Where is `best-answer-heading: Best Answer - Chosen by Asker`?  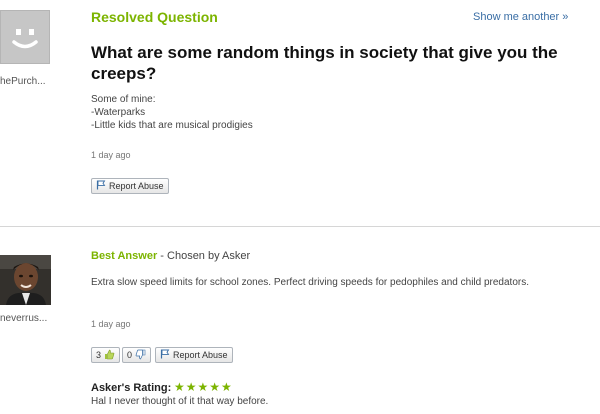
best-answer-heading: Best Answer - Chosen by Asker is located at coordinates (170, 256).